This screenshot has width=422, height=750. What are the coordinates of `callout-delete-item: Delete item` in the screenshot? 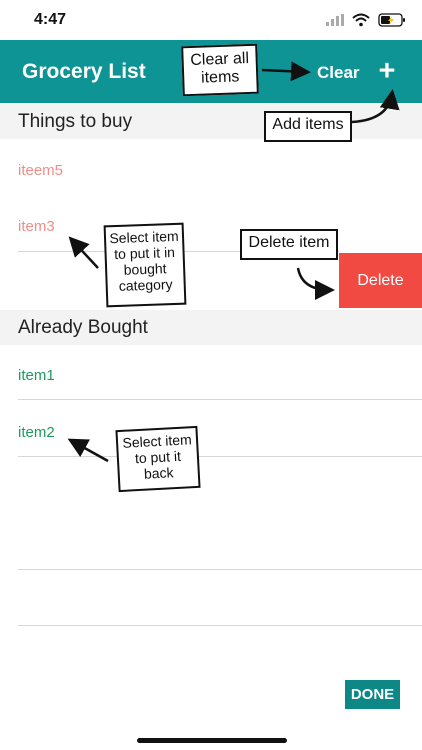 It's located at (289, 244).